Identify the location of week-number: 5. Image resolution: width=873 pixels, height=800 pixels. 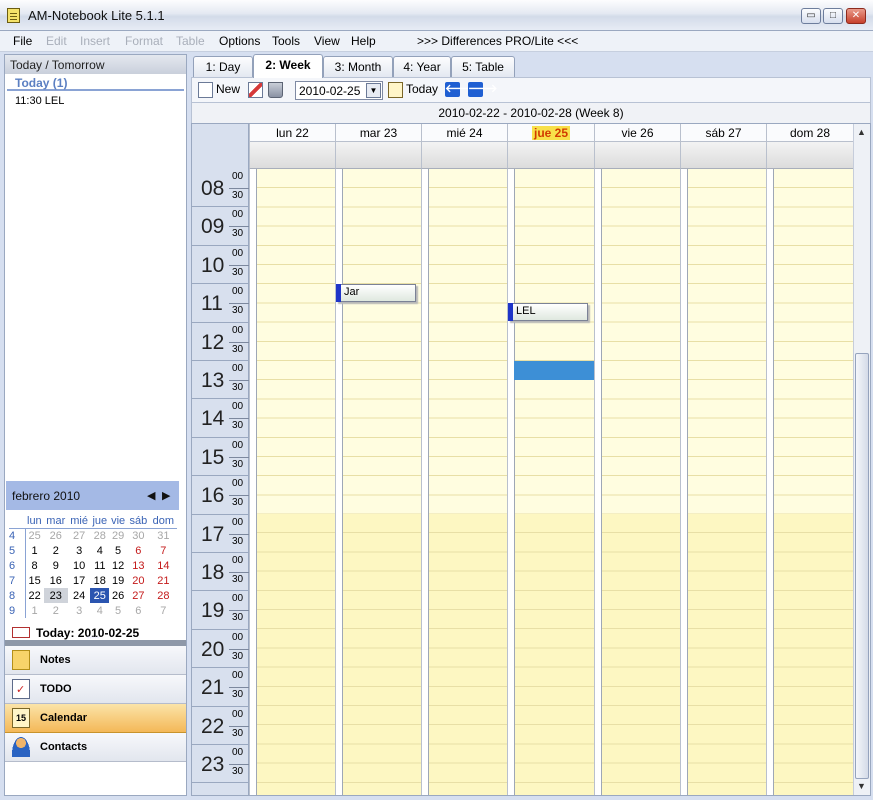
(17, 550).